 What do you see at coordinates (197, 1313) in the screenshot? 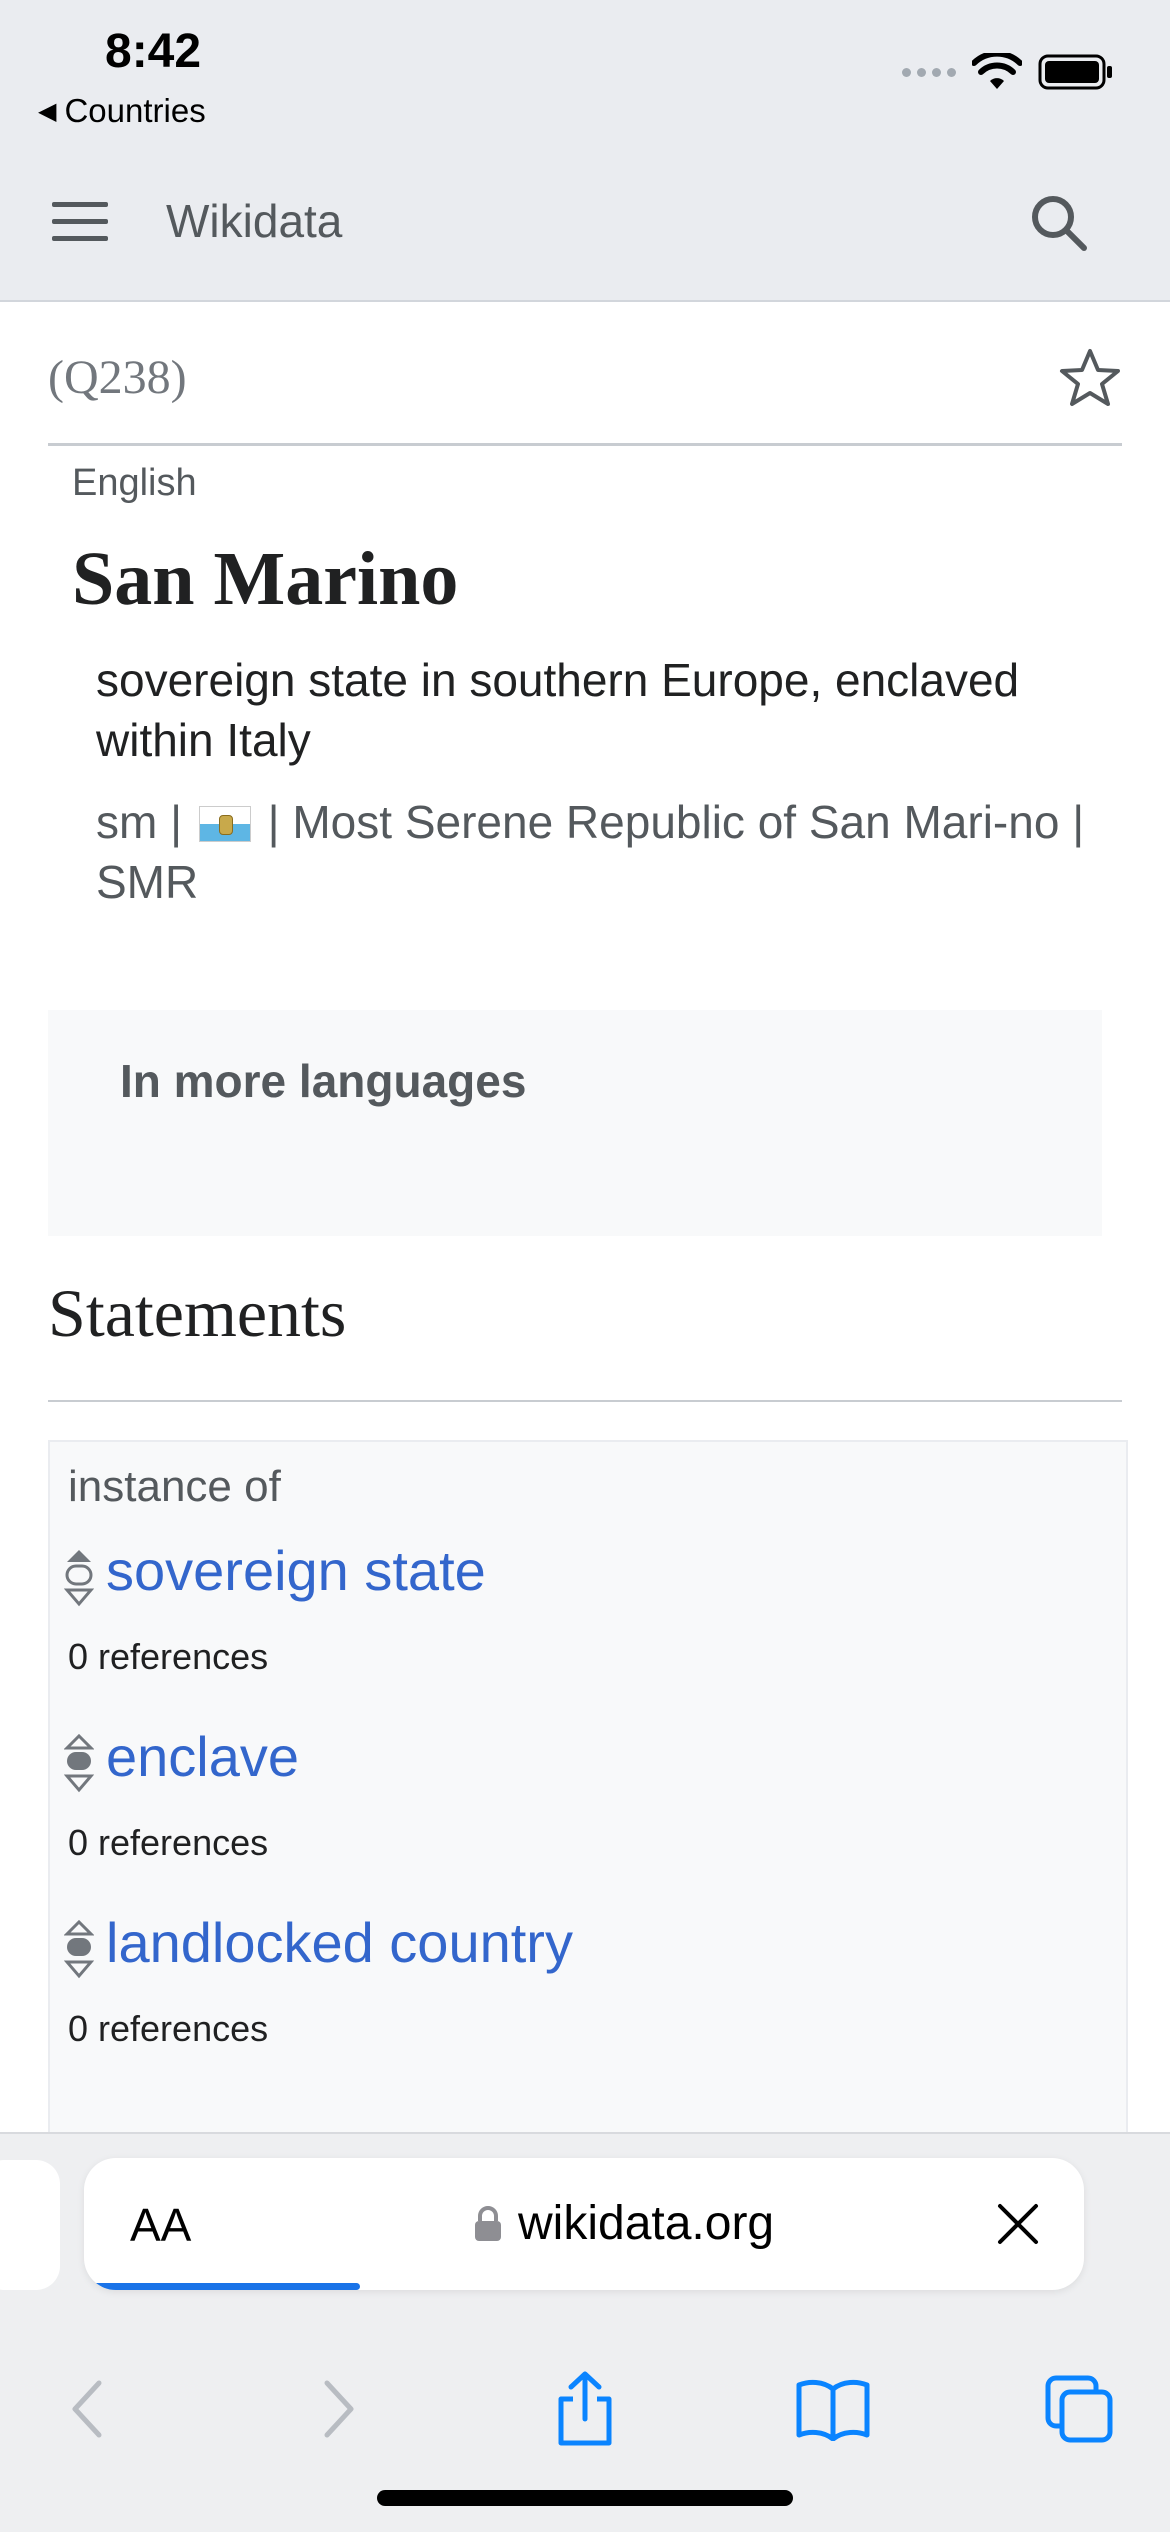
I see `statements-heading: Statements` at bounding box center [197, 1313].